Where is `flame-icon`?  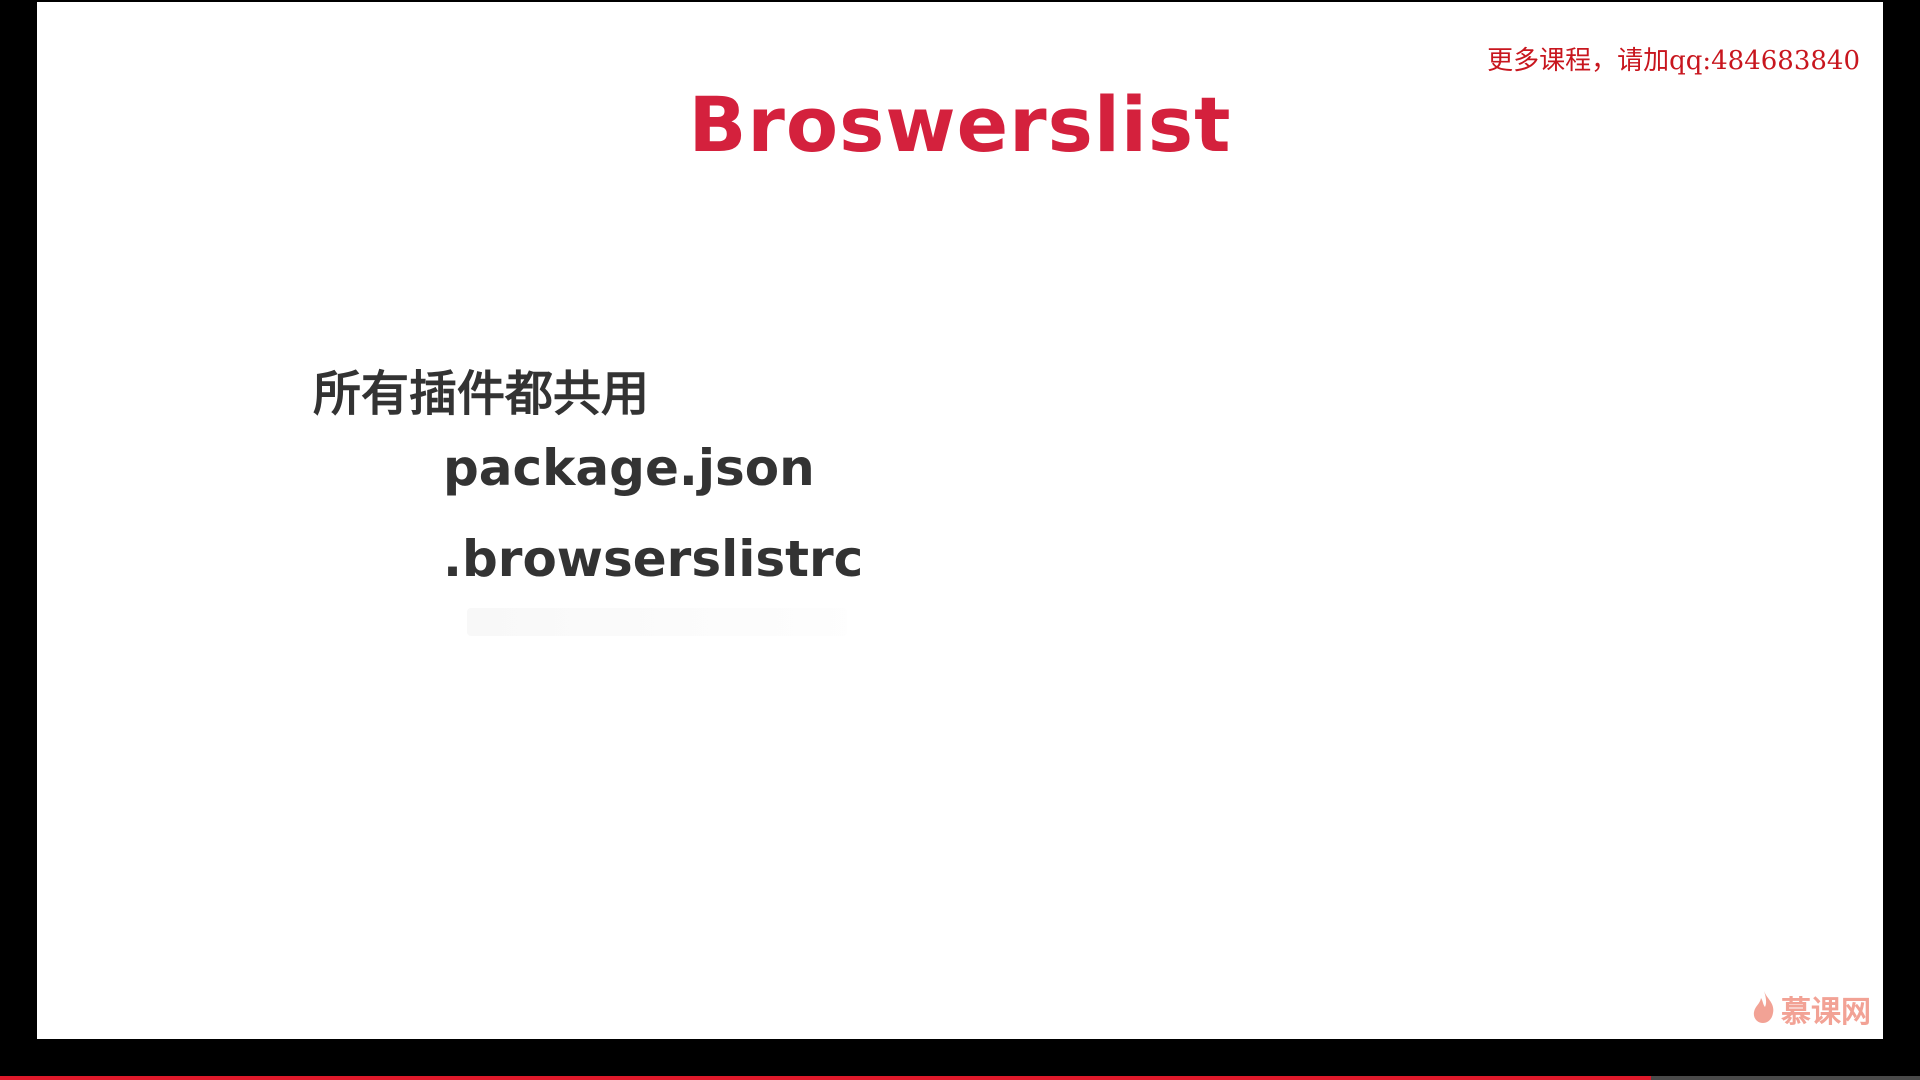
flame-icon is located at coordinates (1764, 1009).